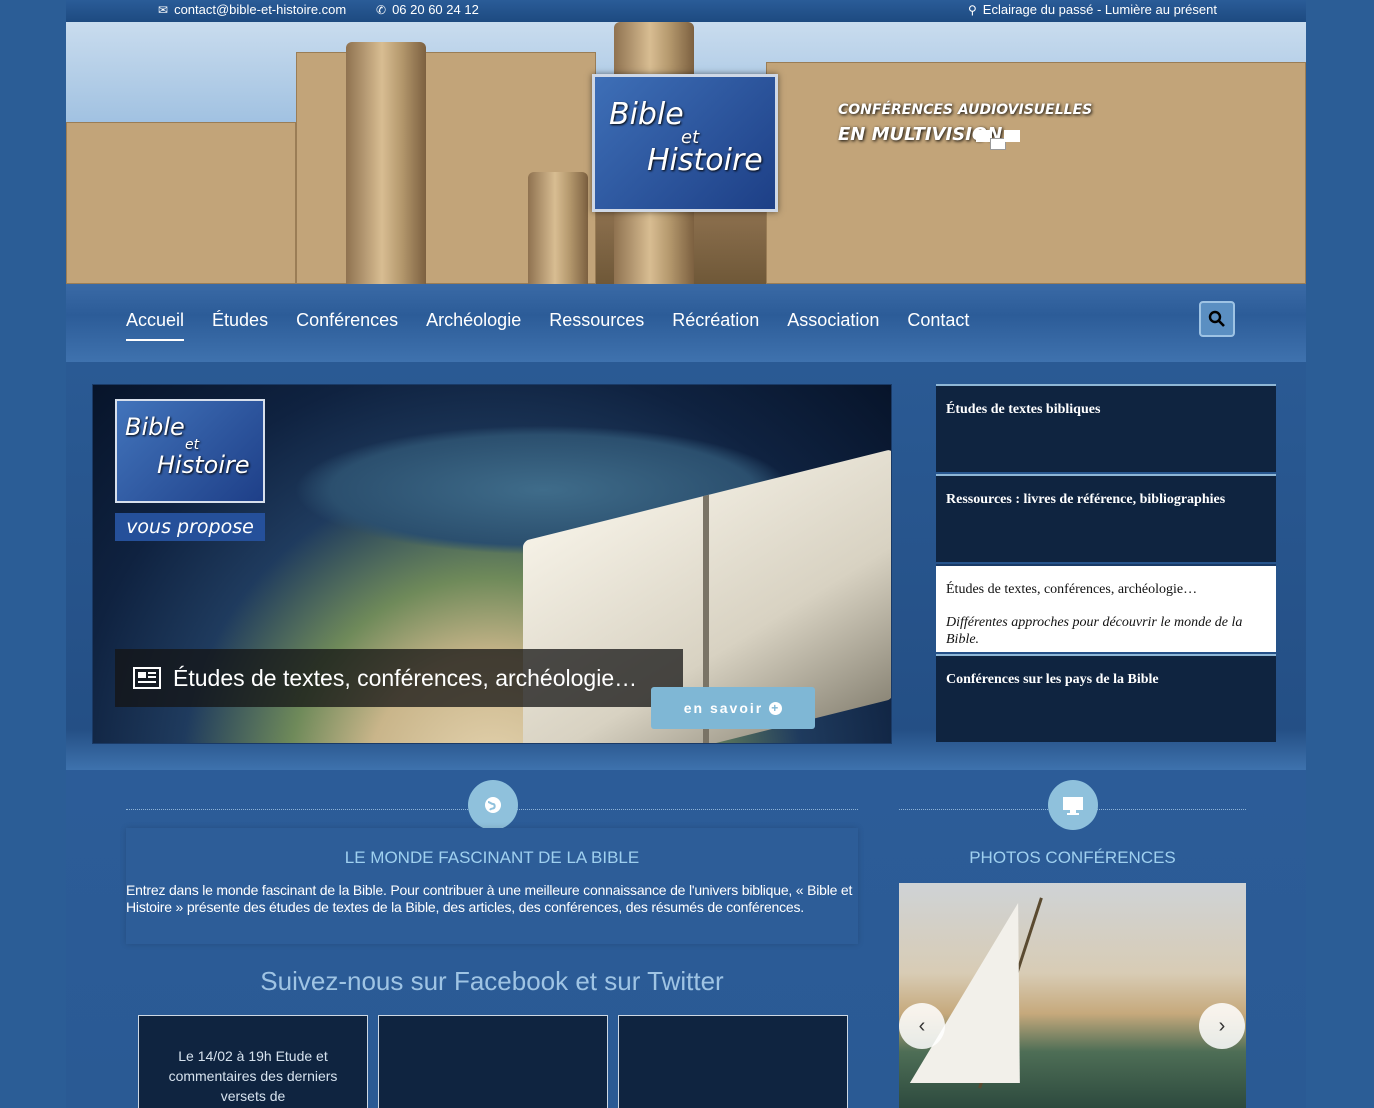  What do you see at coordinates (646, 114) in the screenshot?
I see `logo-word-bible: Bible` at bounding box center [646, 114].